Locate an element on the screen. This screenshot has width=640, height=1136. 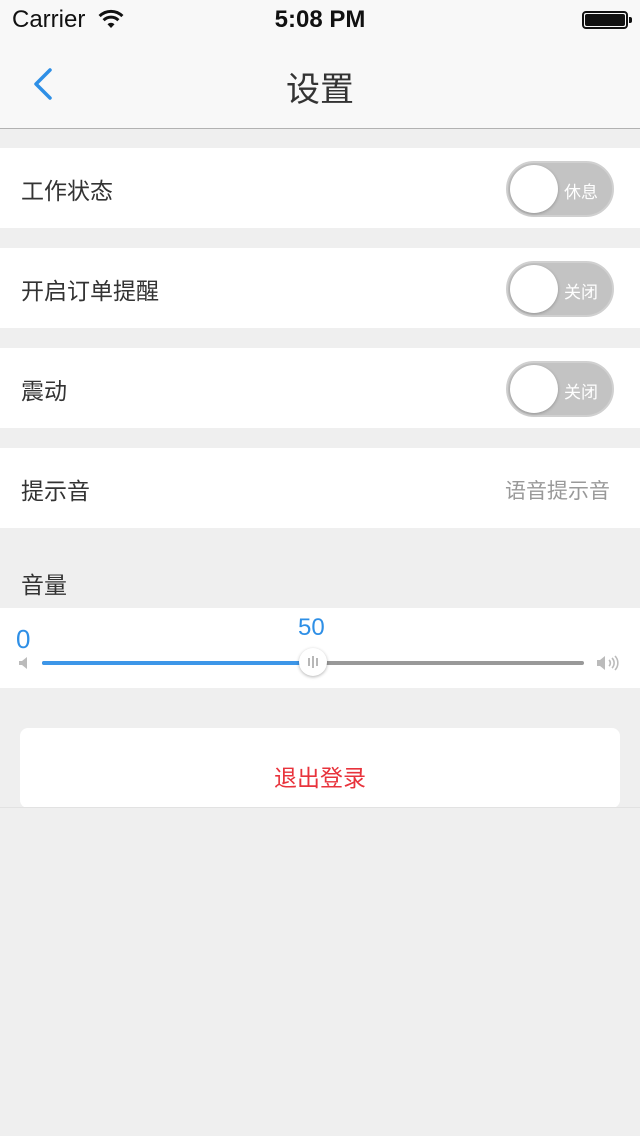
volume-min-label: 0 is located at coordinates (23, 639).